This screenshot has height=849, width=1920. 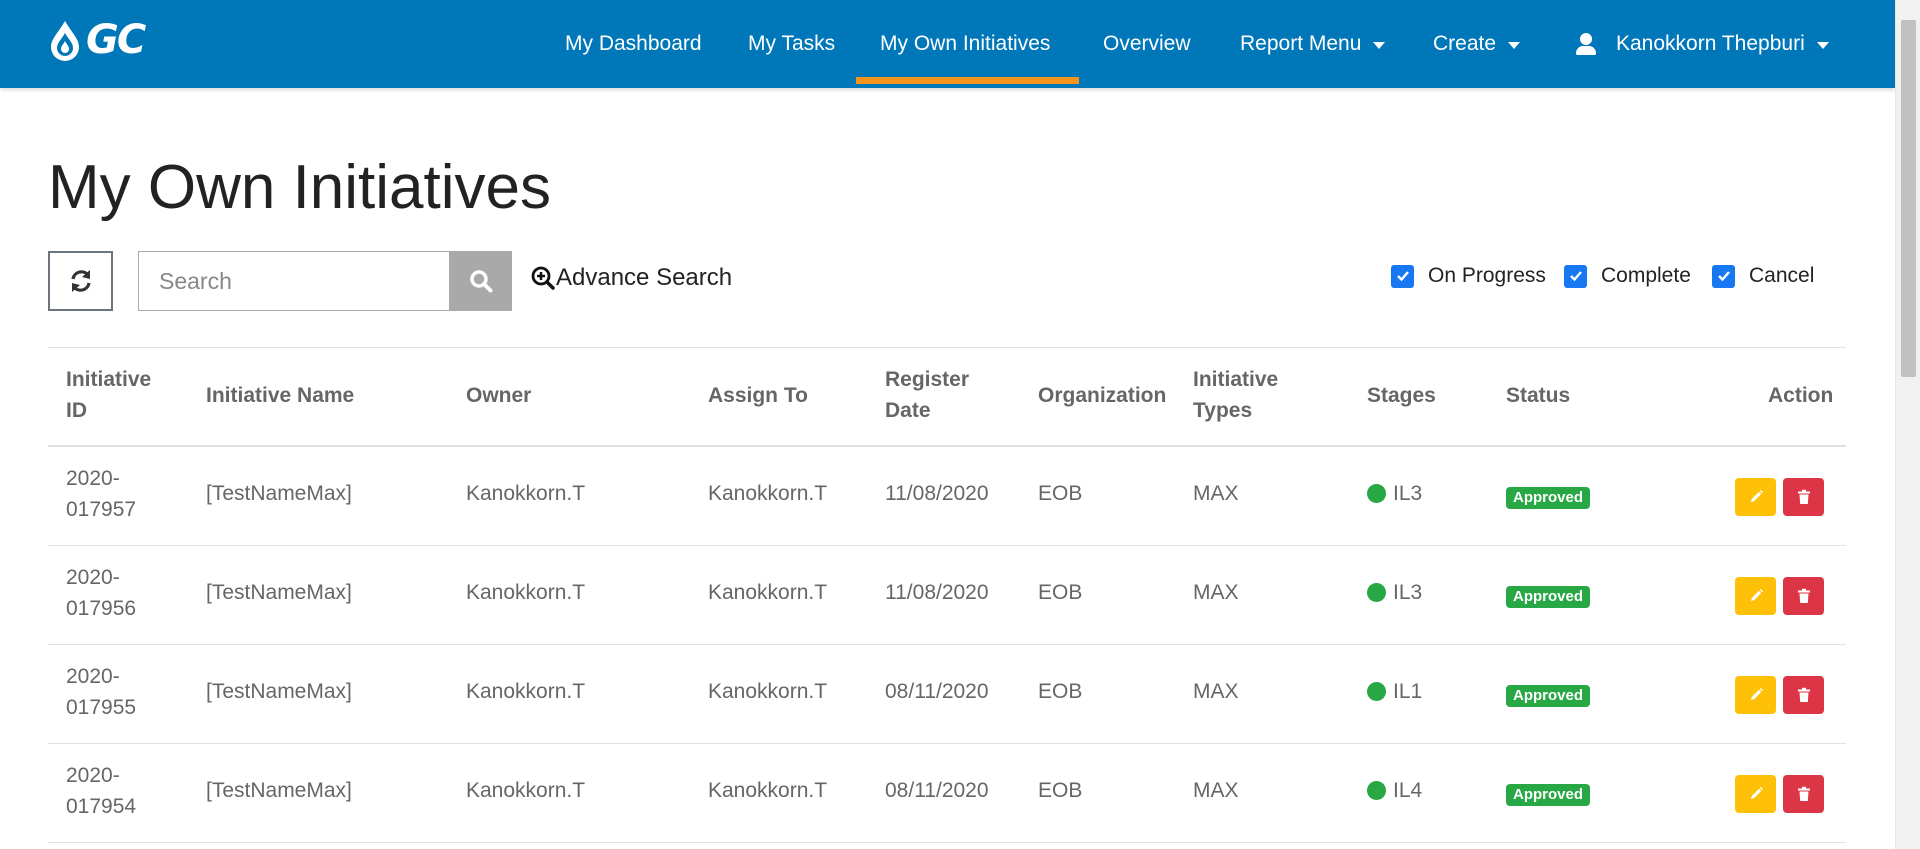 I want to click on cell-stage: IL3, so click(x=1394, y=592).